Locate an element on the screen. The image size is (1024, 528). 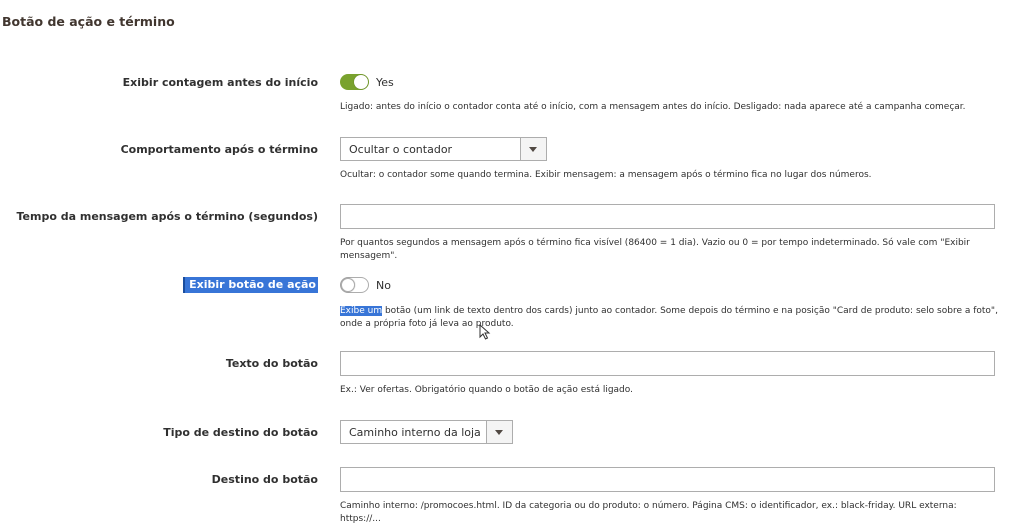
button-destination-type-select: Caminho interno da loja is located at coordinates (426, 432).